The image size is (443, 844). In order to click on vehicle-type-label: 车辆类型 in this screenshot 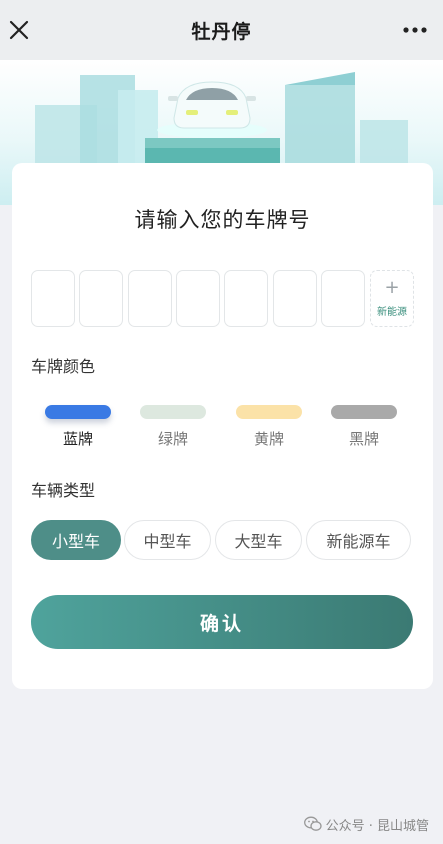, I will do `click(63, 490)`.